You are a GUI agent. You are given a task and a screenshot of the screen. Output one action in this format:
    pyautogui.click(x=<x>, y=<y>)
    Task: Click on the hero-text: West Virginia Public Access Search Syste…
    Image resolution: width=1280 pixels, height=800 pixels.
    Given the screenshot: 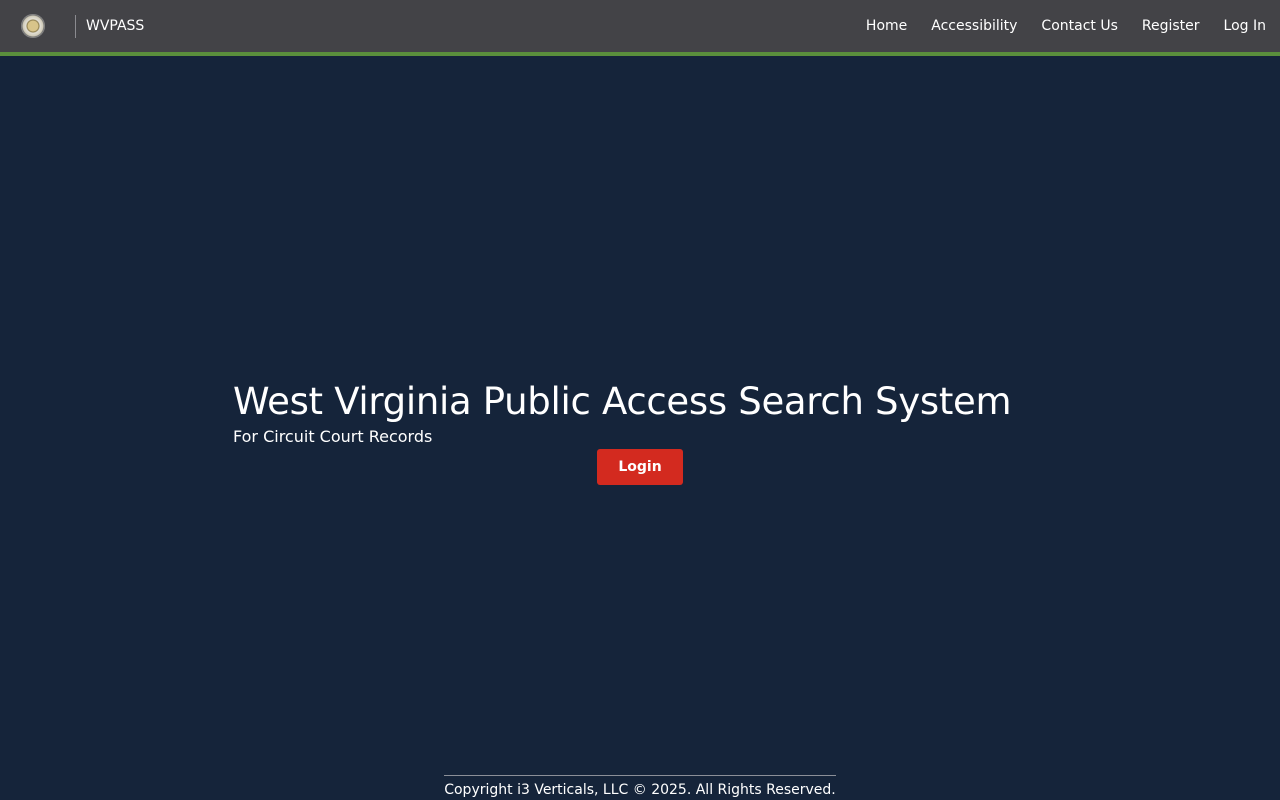 What is the action you would take?
    pyautogui.click(x=643, y=412)
    